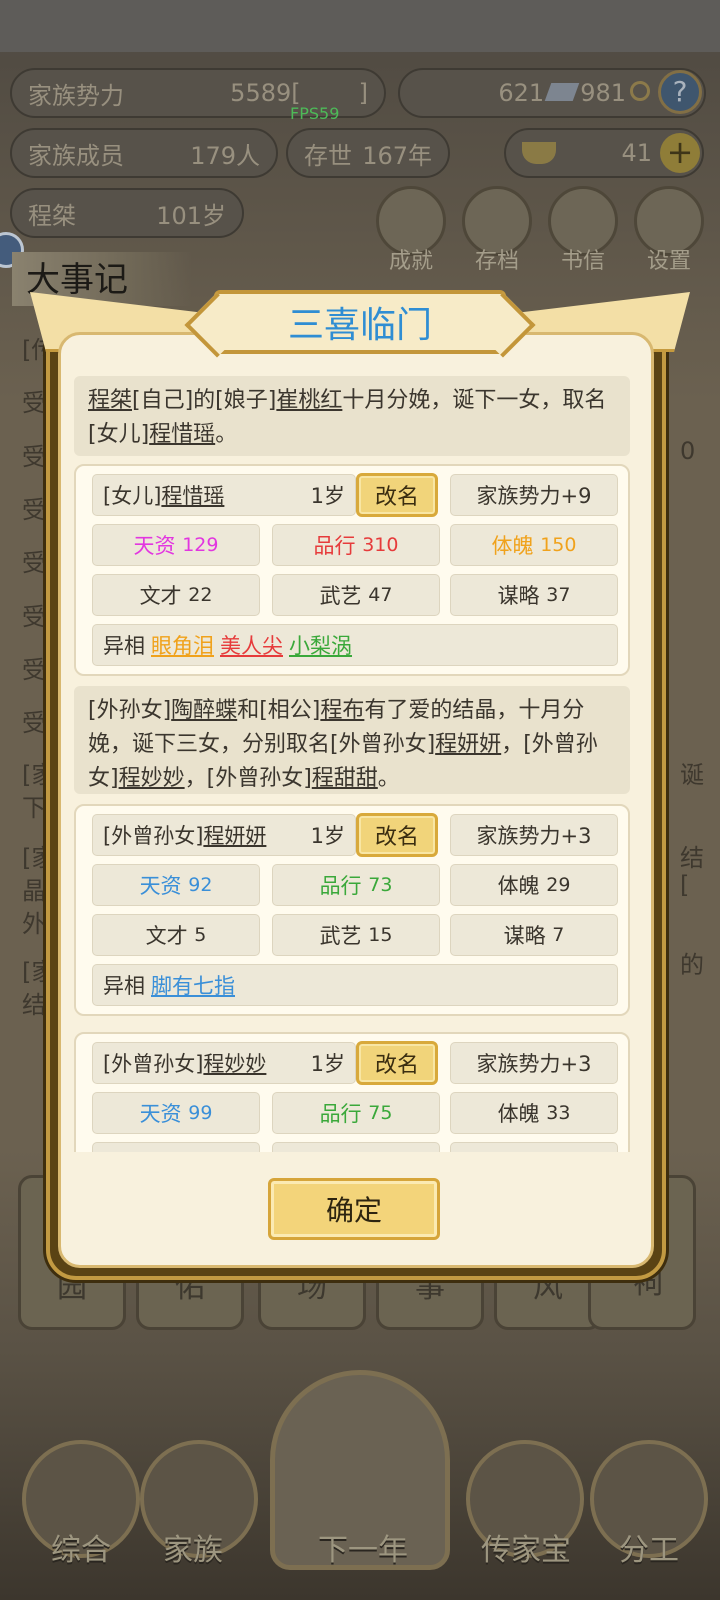 This screenshot has height=1600, width=720. I want to click on coin-icon, so click(640, 91).